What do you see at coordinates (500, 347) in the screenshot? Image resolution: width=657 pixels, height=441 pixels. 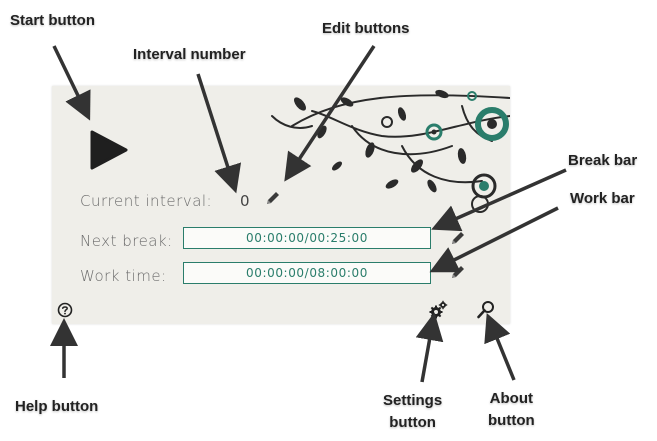 I see `arrow-about` at bounding box center [500, 347].